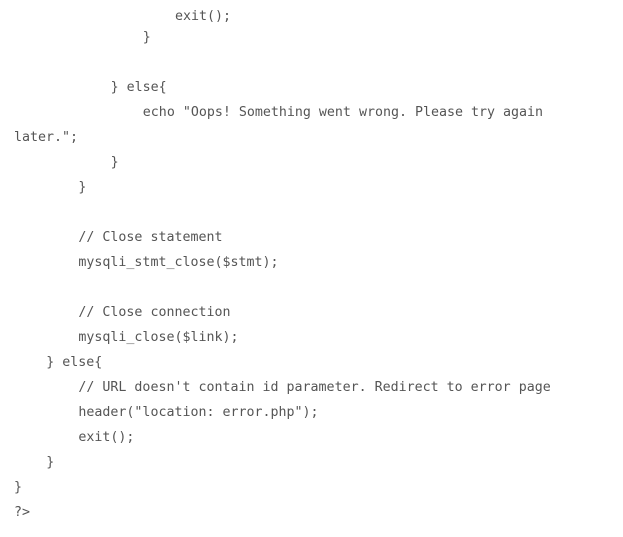 The image size is (623, 537). Describe the element at coordinates (311, 237) in the screenshot. I see `code-line: // Close statement` at that location.